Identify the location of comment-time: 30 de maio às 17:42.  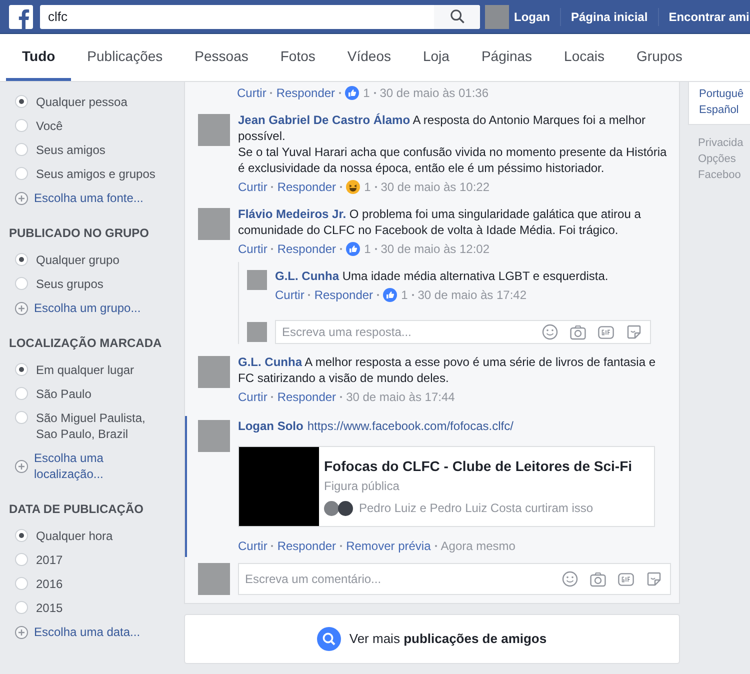
(472, 295).